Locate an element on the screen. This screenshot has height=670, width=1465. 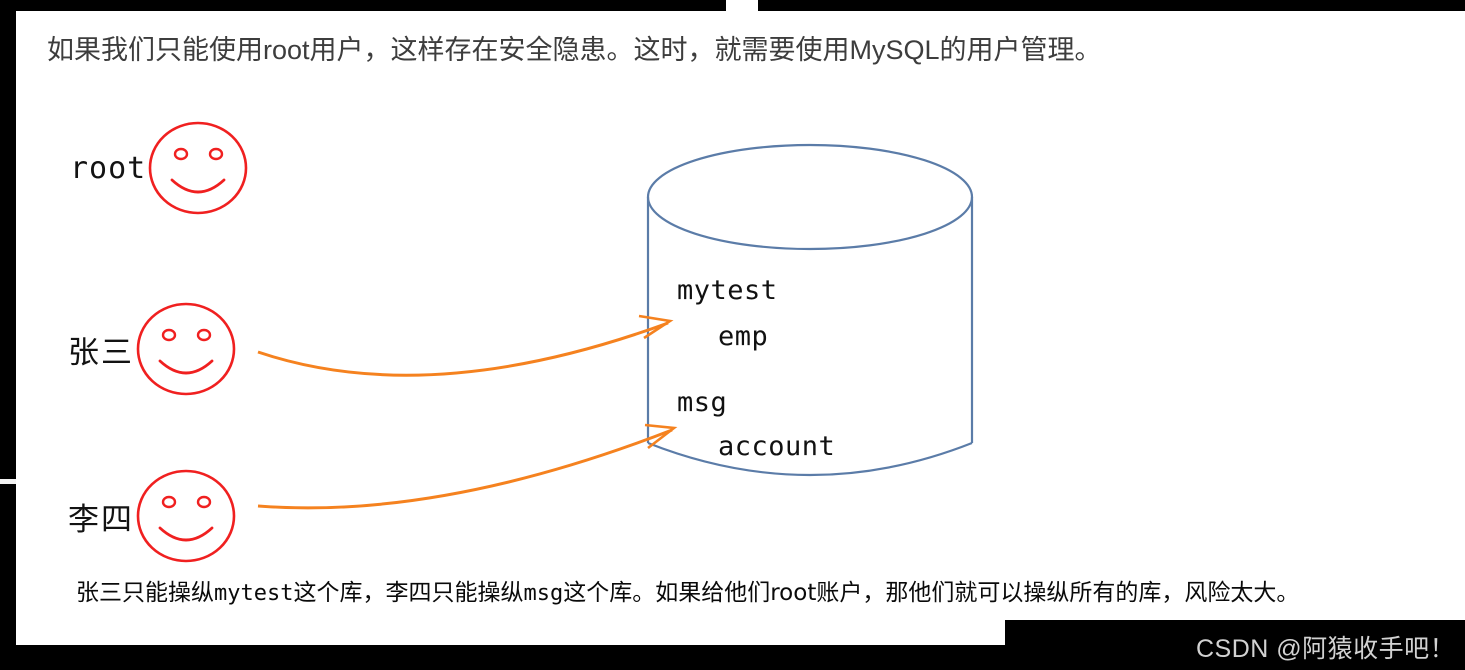
db-entry-msg: msg is located at coordinates (702, 402).